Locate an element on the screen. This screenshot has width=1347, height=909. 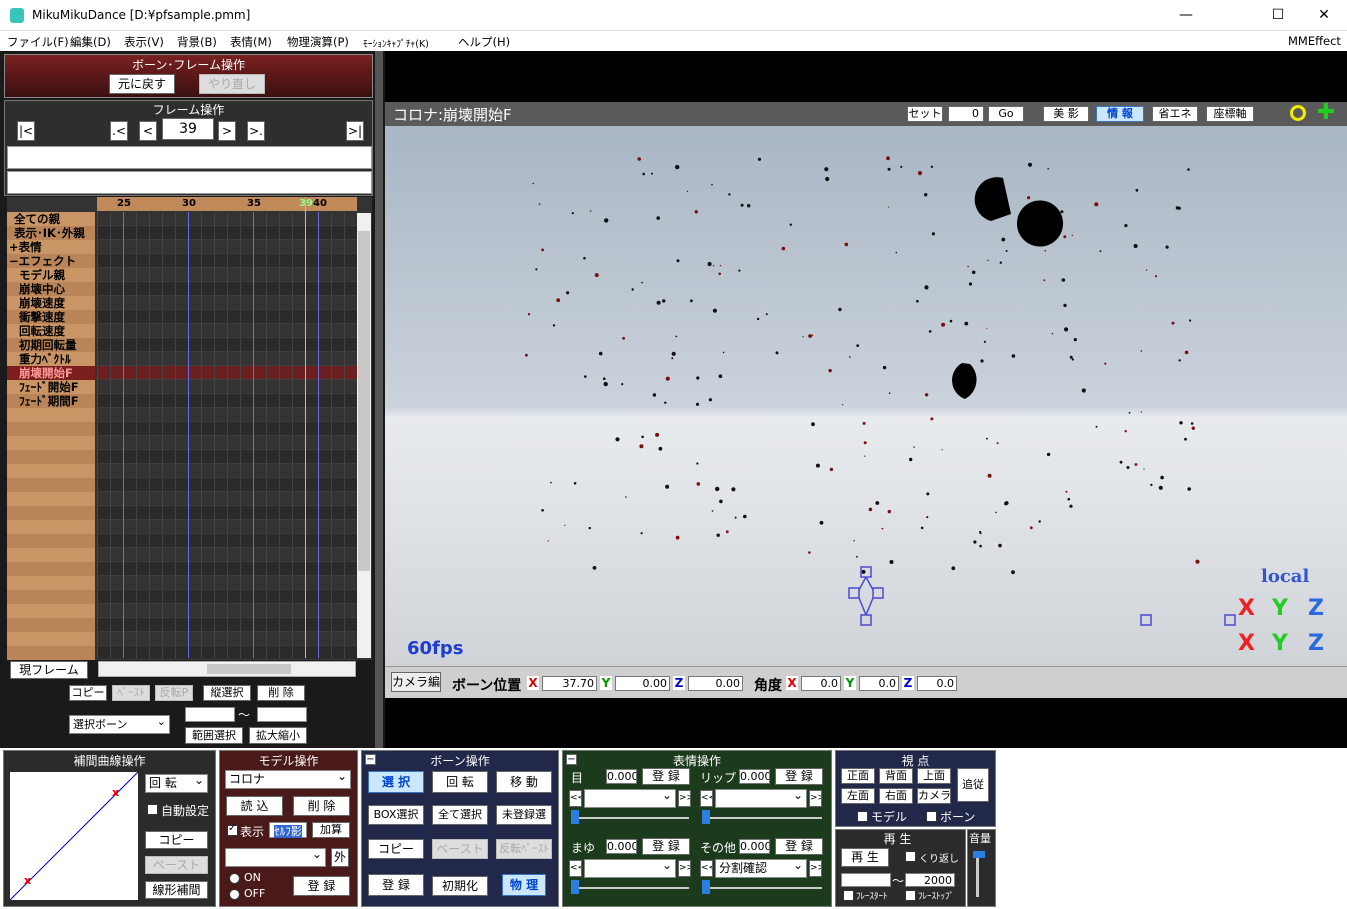
eye-value: 0.000 is located at coordinates (621, 776).